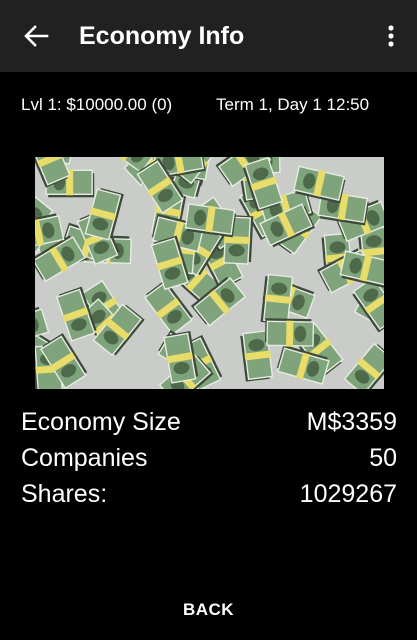 Image resolution: width=417 pixels, height=640 pixels. What do you see at coordinates (293, 104) in the screenshot?
I see `term-time: Term 1, Day 1 12:50` at bounding box center [293, 104].